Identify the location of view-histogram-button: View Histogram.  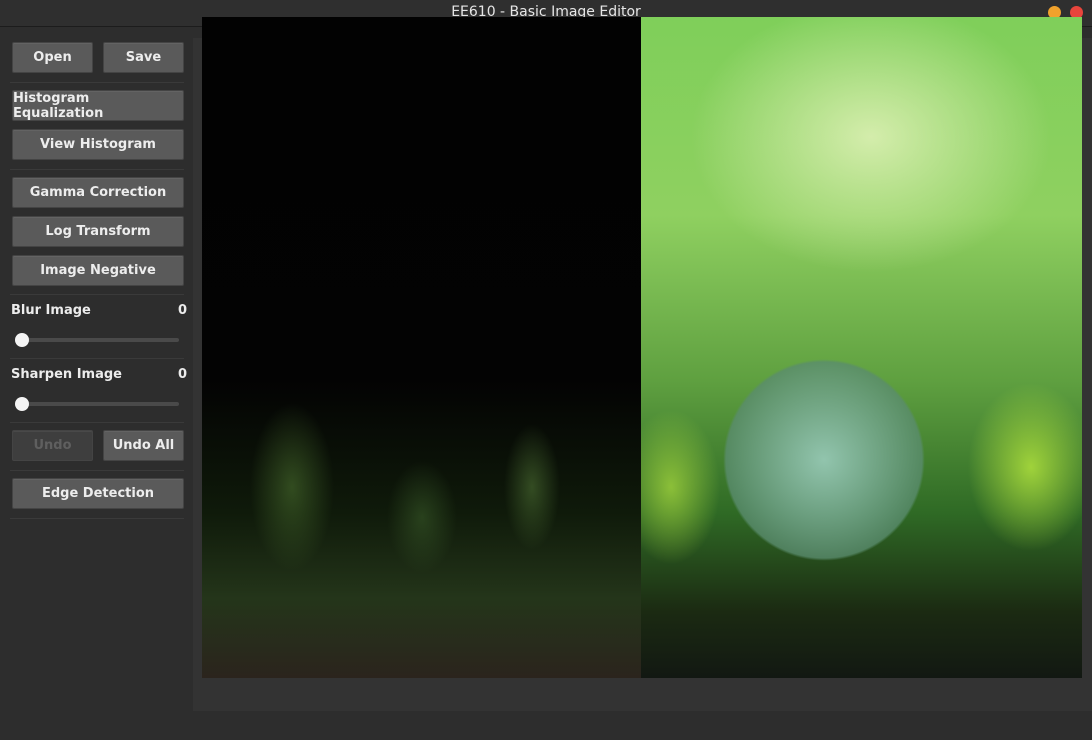
(98, 144).